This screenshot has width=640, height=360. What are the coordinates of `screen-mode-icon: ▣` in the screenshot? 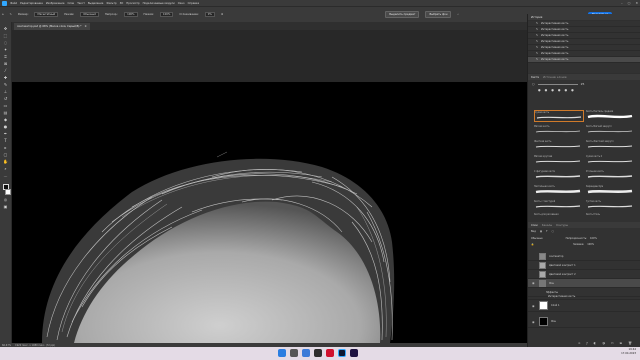 It's located at (6, 206).